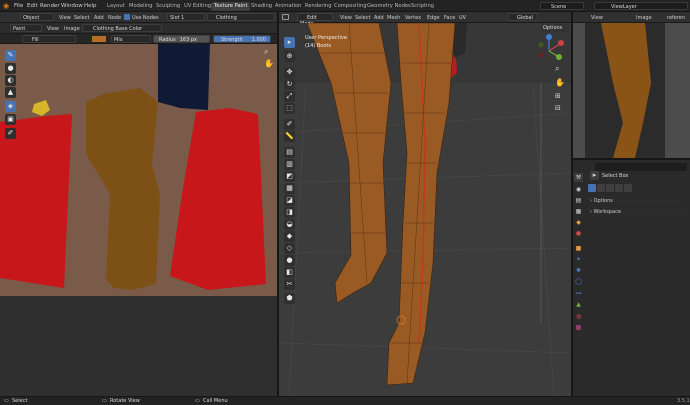 This screenshot has width=690, height=405. What do you see at coordinates (289, 176) in the screenshot?
I see `bevel-tool: ◩` at bounding box center [289, 176].